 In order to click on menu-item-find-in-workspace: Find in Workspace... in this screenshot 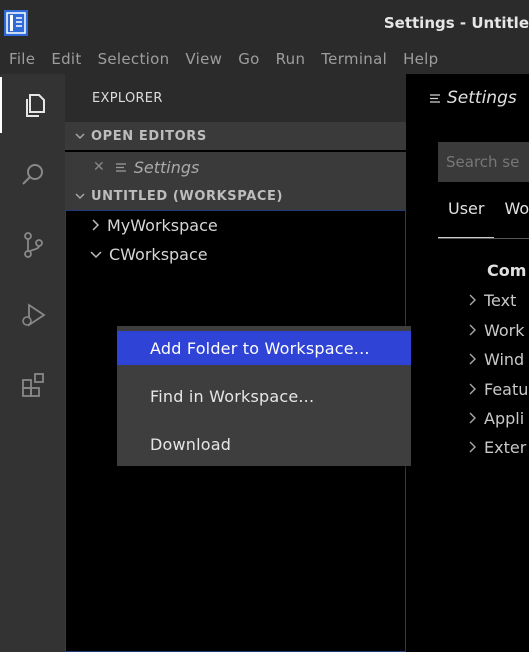, I will do `click(264, 396)`.